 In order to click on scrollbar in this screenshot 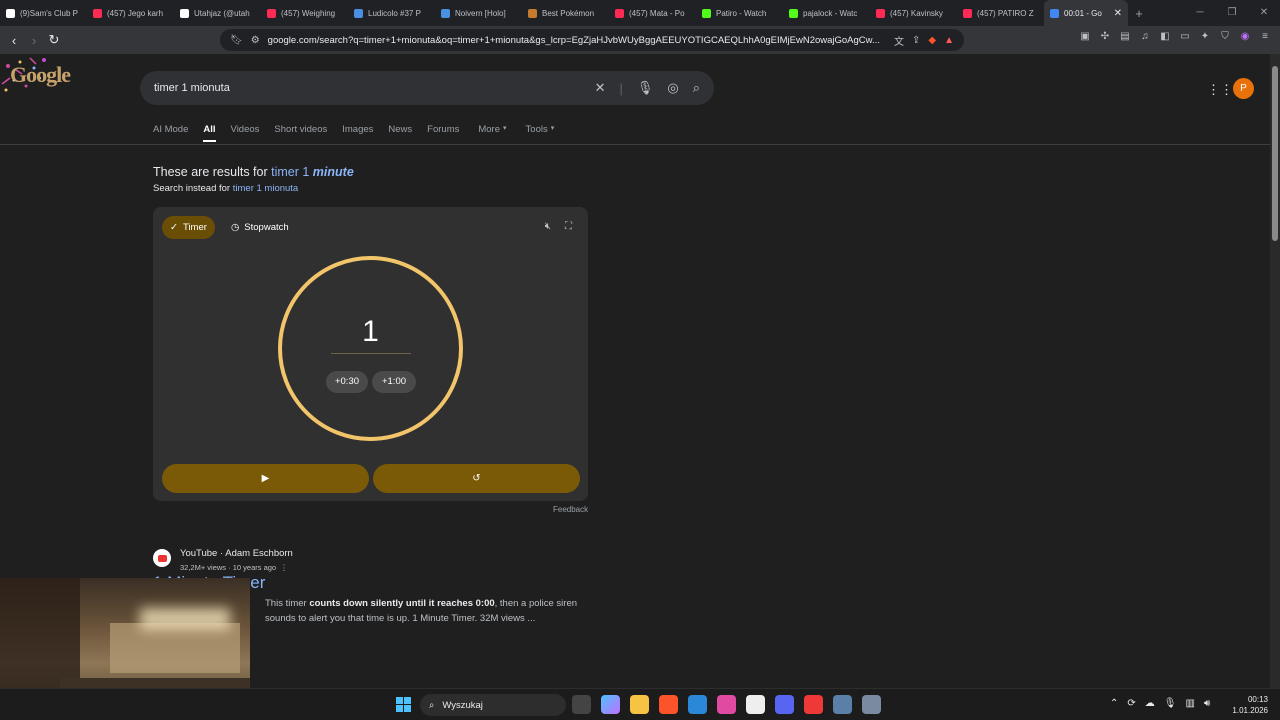, I will do `click(1275, 371)`.